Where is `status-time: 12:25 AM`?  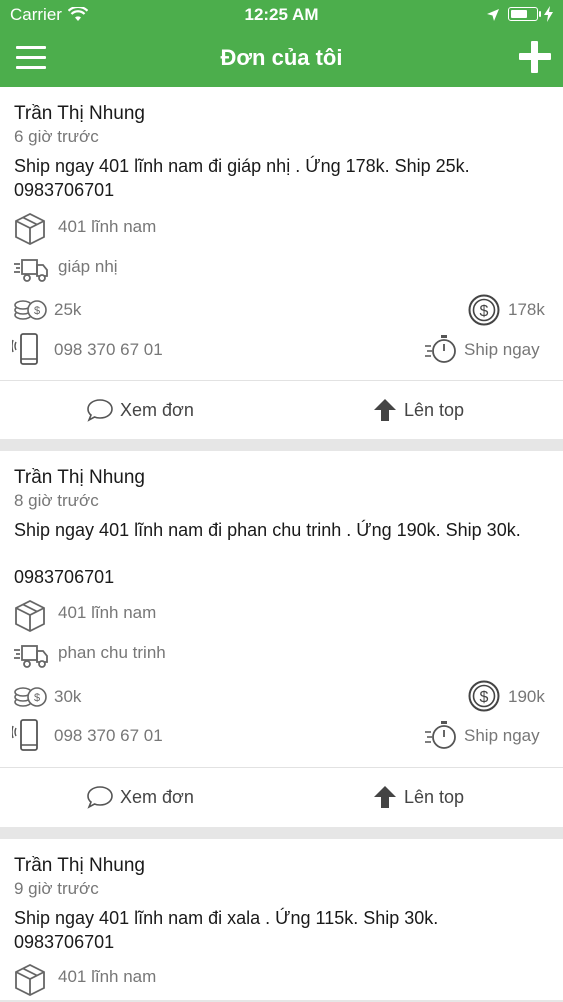 status-time: 12:25 AM is located at coordinates (281, 14).